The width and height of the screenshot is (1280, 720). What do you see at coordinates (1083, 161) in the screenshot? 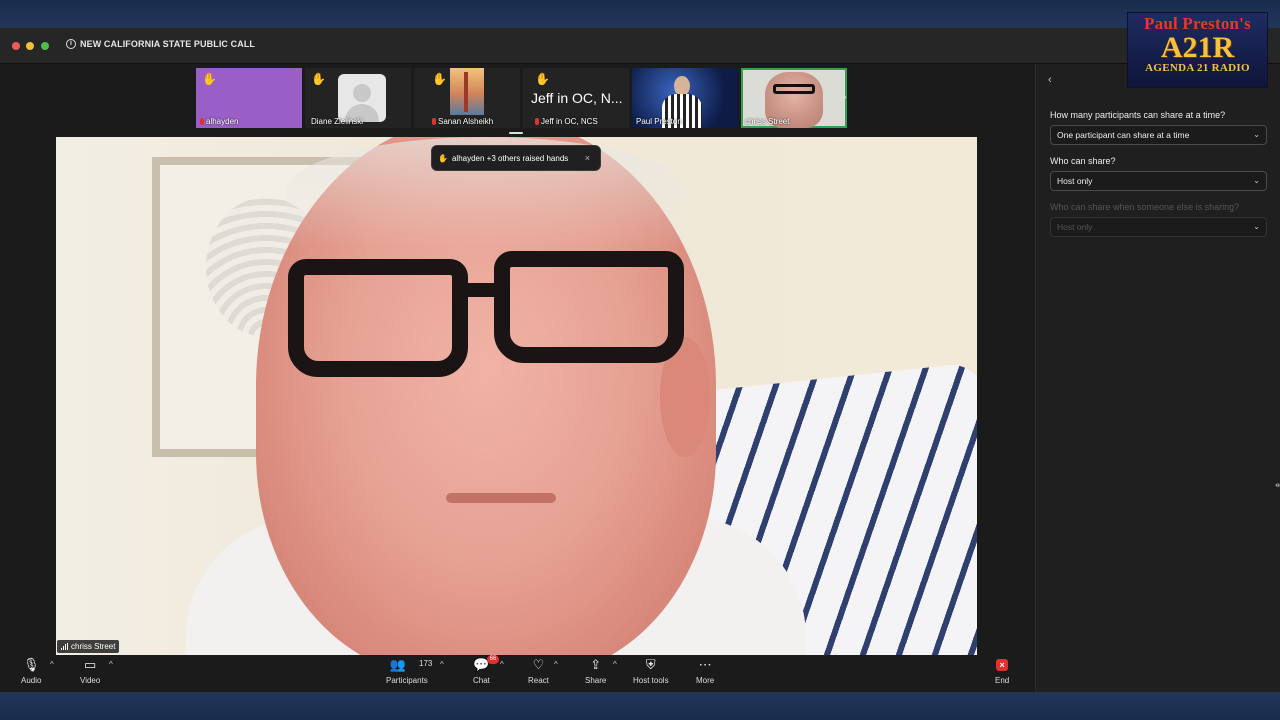
I see `who-can-share-question: Who can share?` at bounding box center [1083, 161].